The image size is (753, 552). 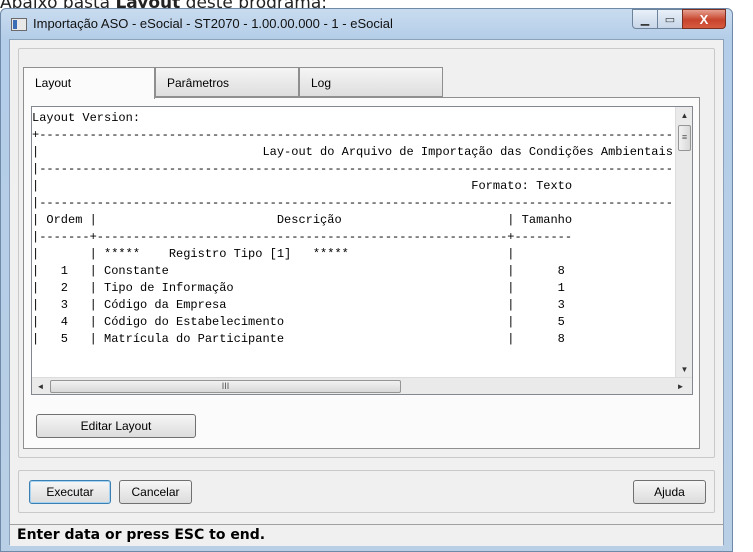 I want to click on maximize-button: ▭, so click(x=670, y=19).